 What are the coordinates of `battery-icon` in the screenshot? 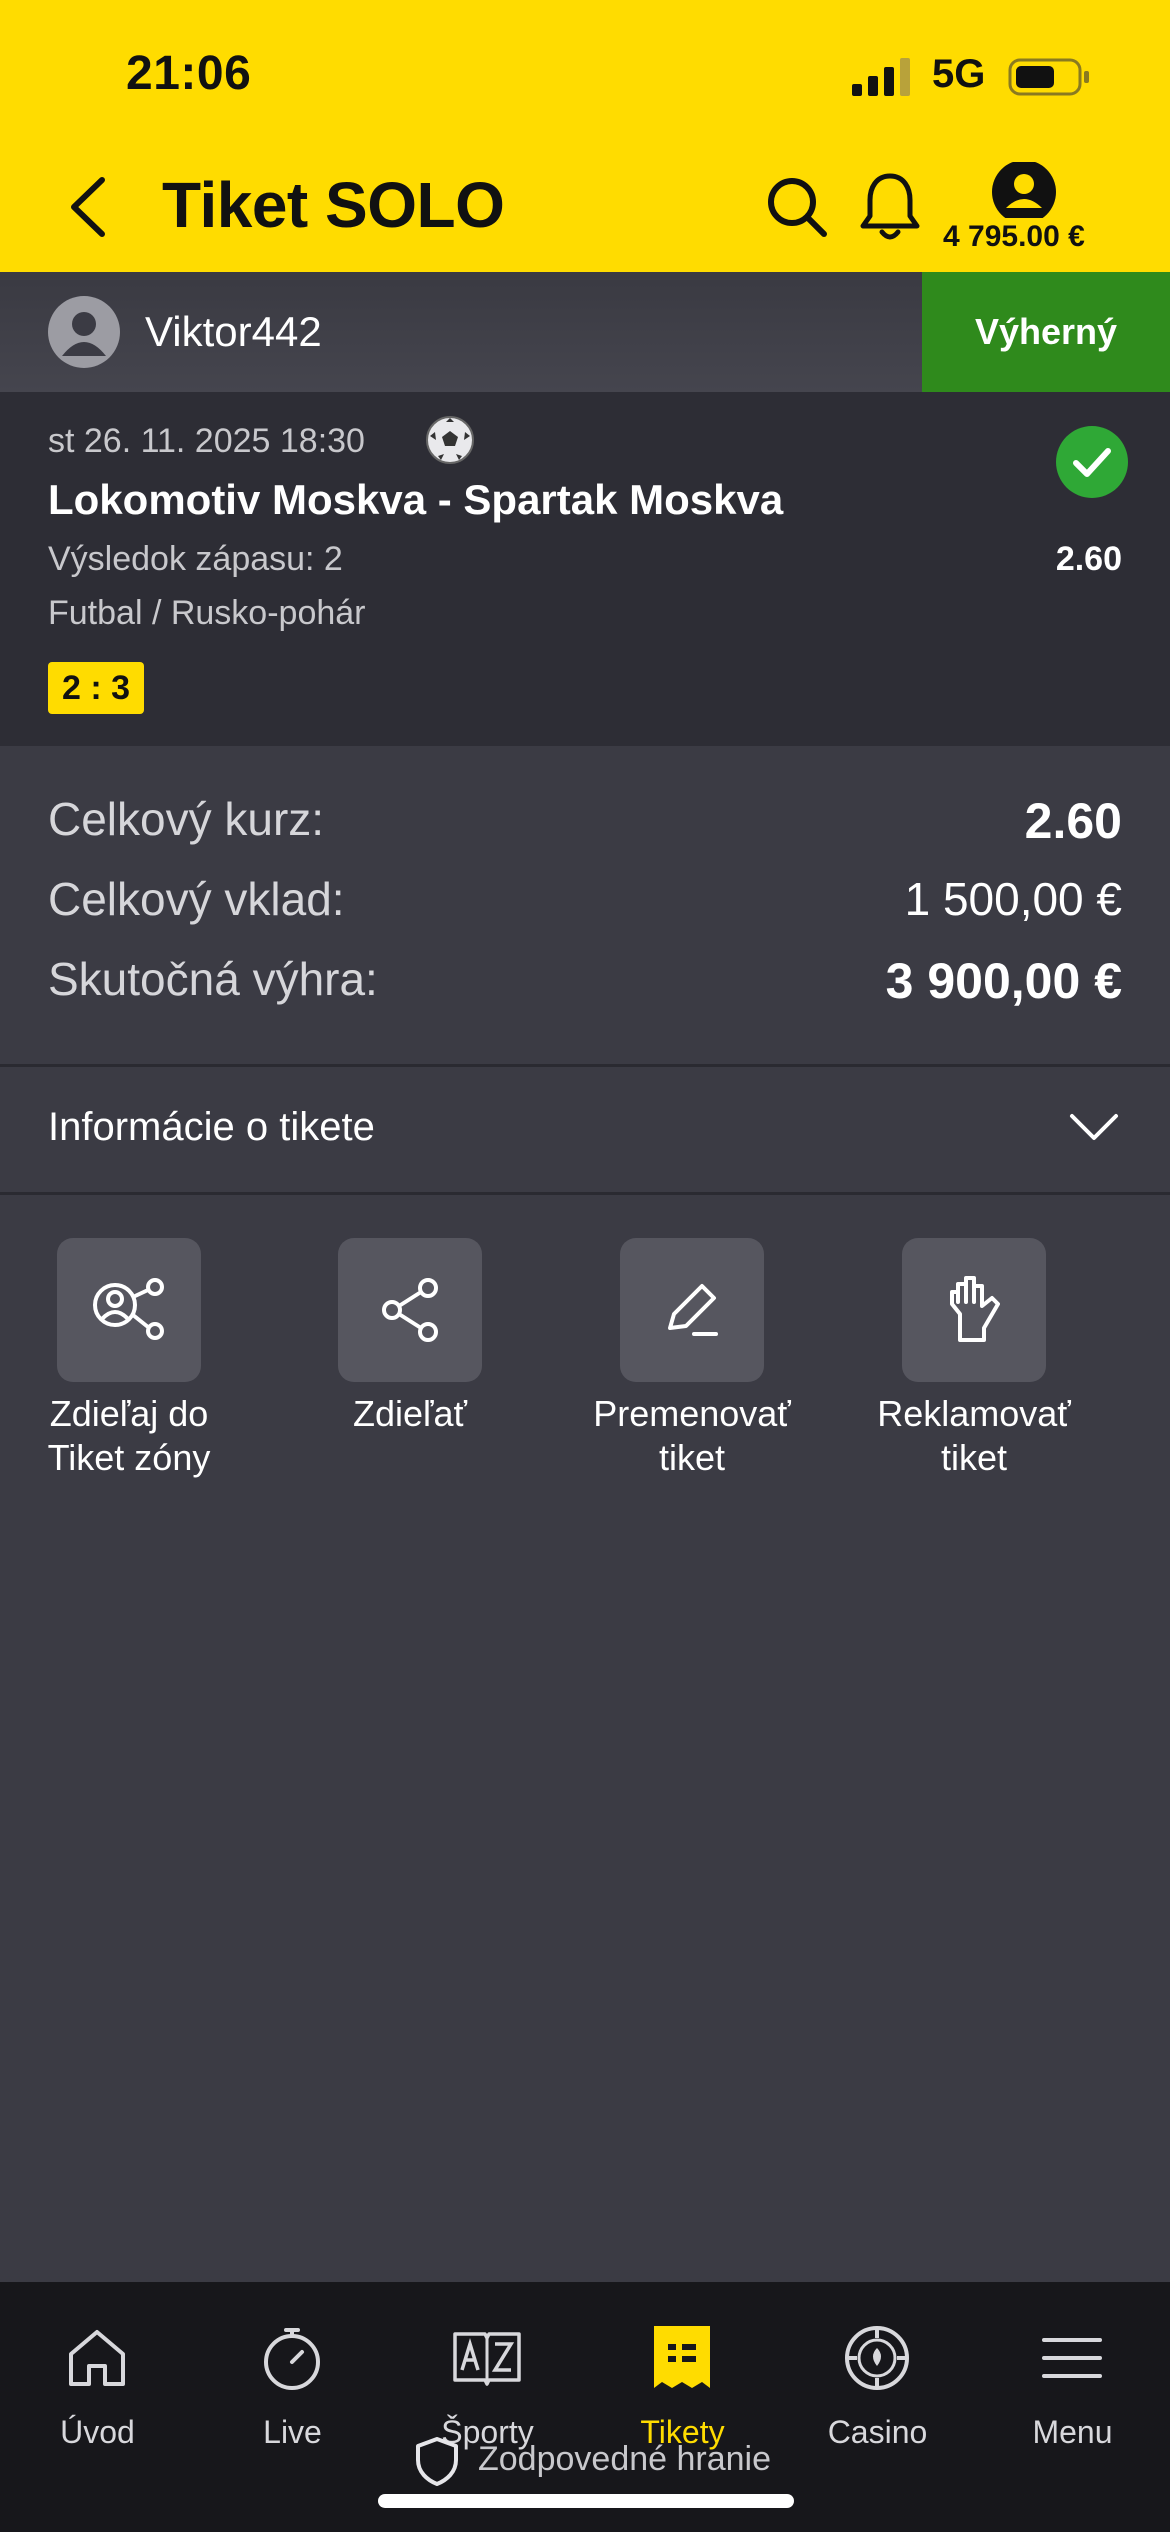 It's located at (1048, 77).